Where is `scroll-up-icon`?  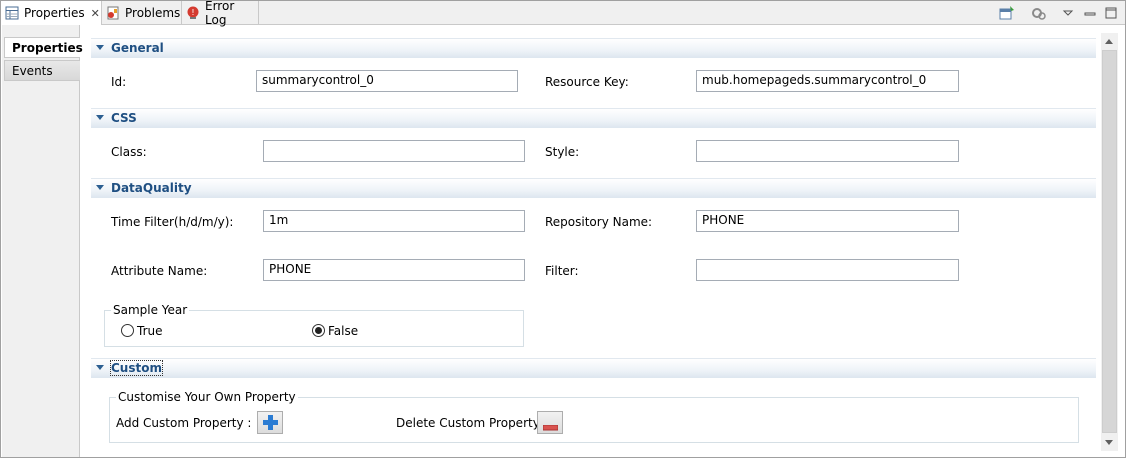
scroll-up-icon is located at coordinates (1109, 41).